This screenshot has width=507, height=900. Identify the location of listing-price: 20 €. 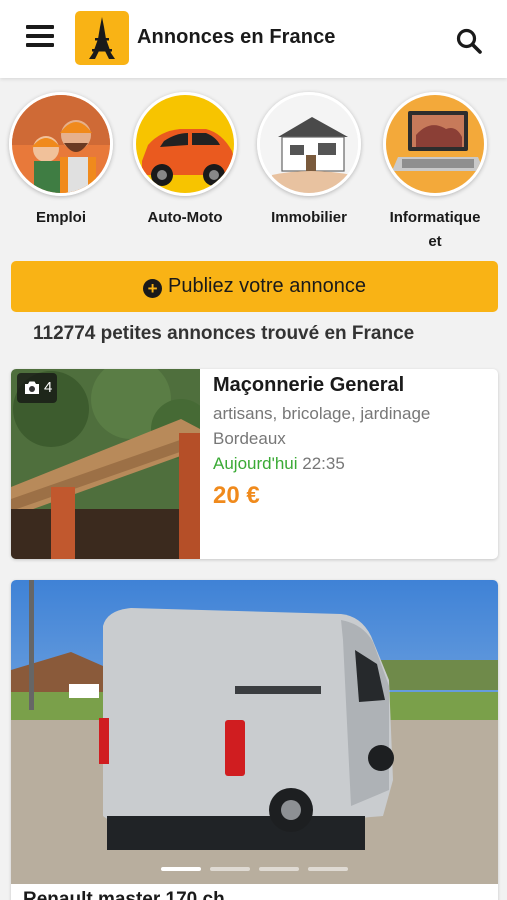
(236, 495).